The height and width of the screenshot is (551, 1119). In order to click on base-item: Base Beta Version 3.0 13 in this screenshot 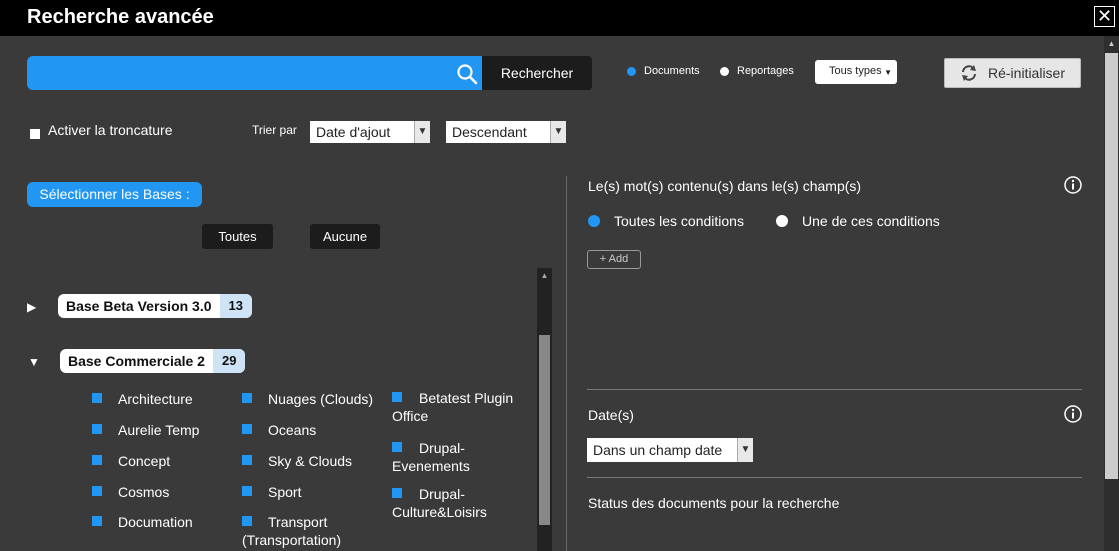, I will do `click(155, 306)`.